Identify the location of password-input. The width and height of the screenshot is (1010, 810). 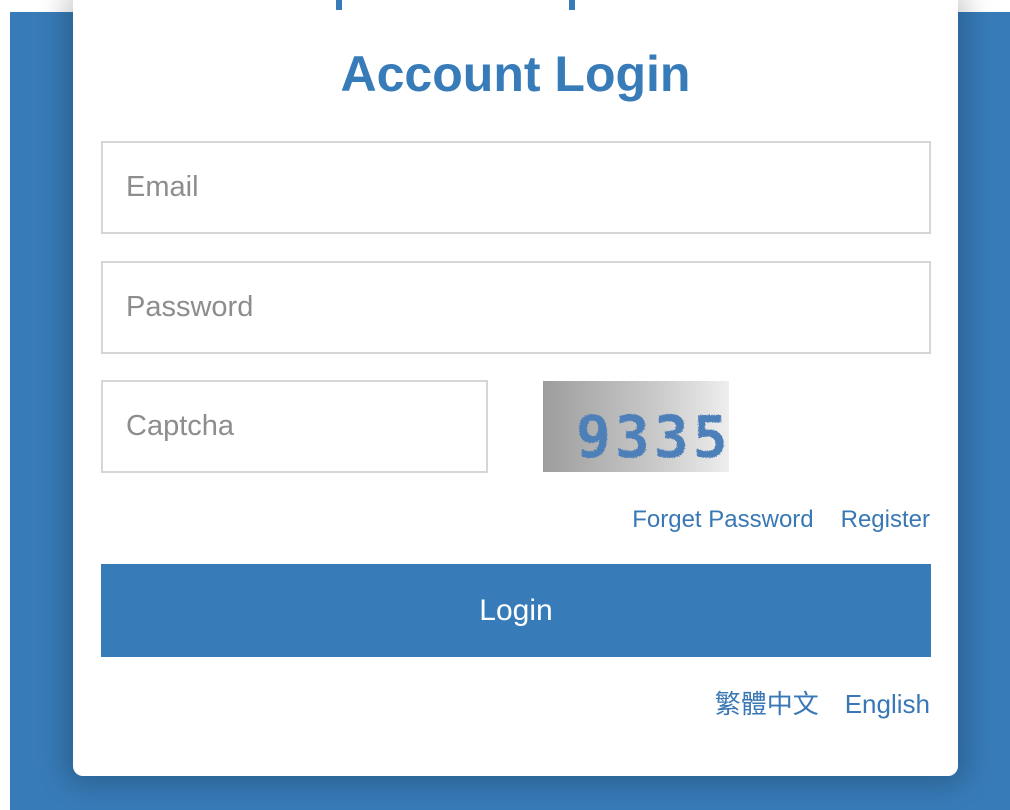
(516, 307).